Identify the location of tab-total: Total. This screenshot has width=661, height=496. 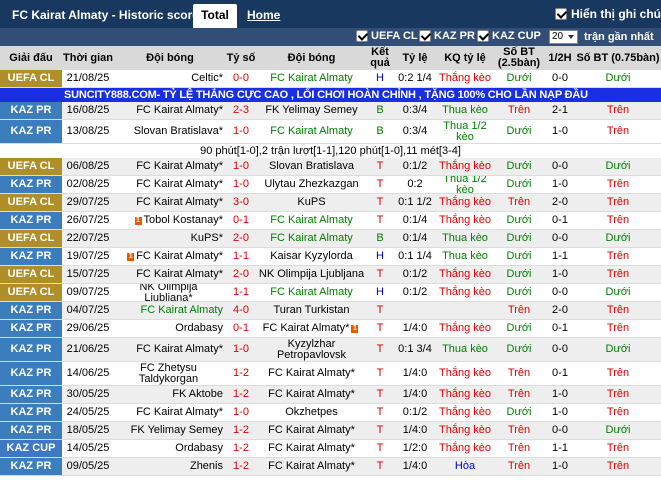
(215, 16).